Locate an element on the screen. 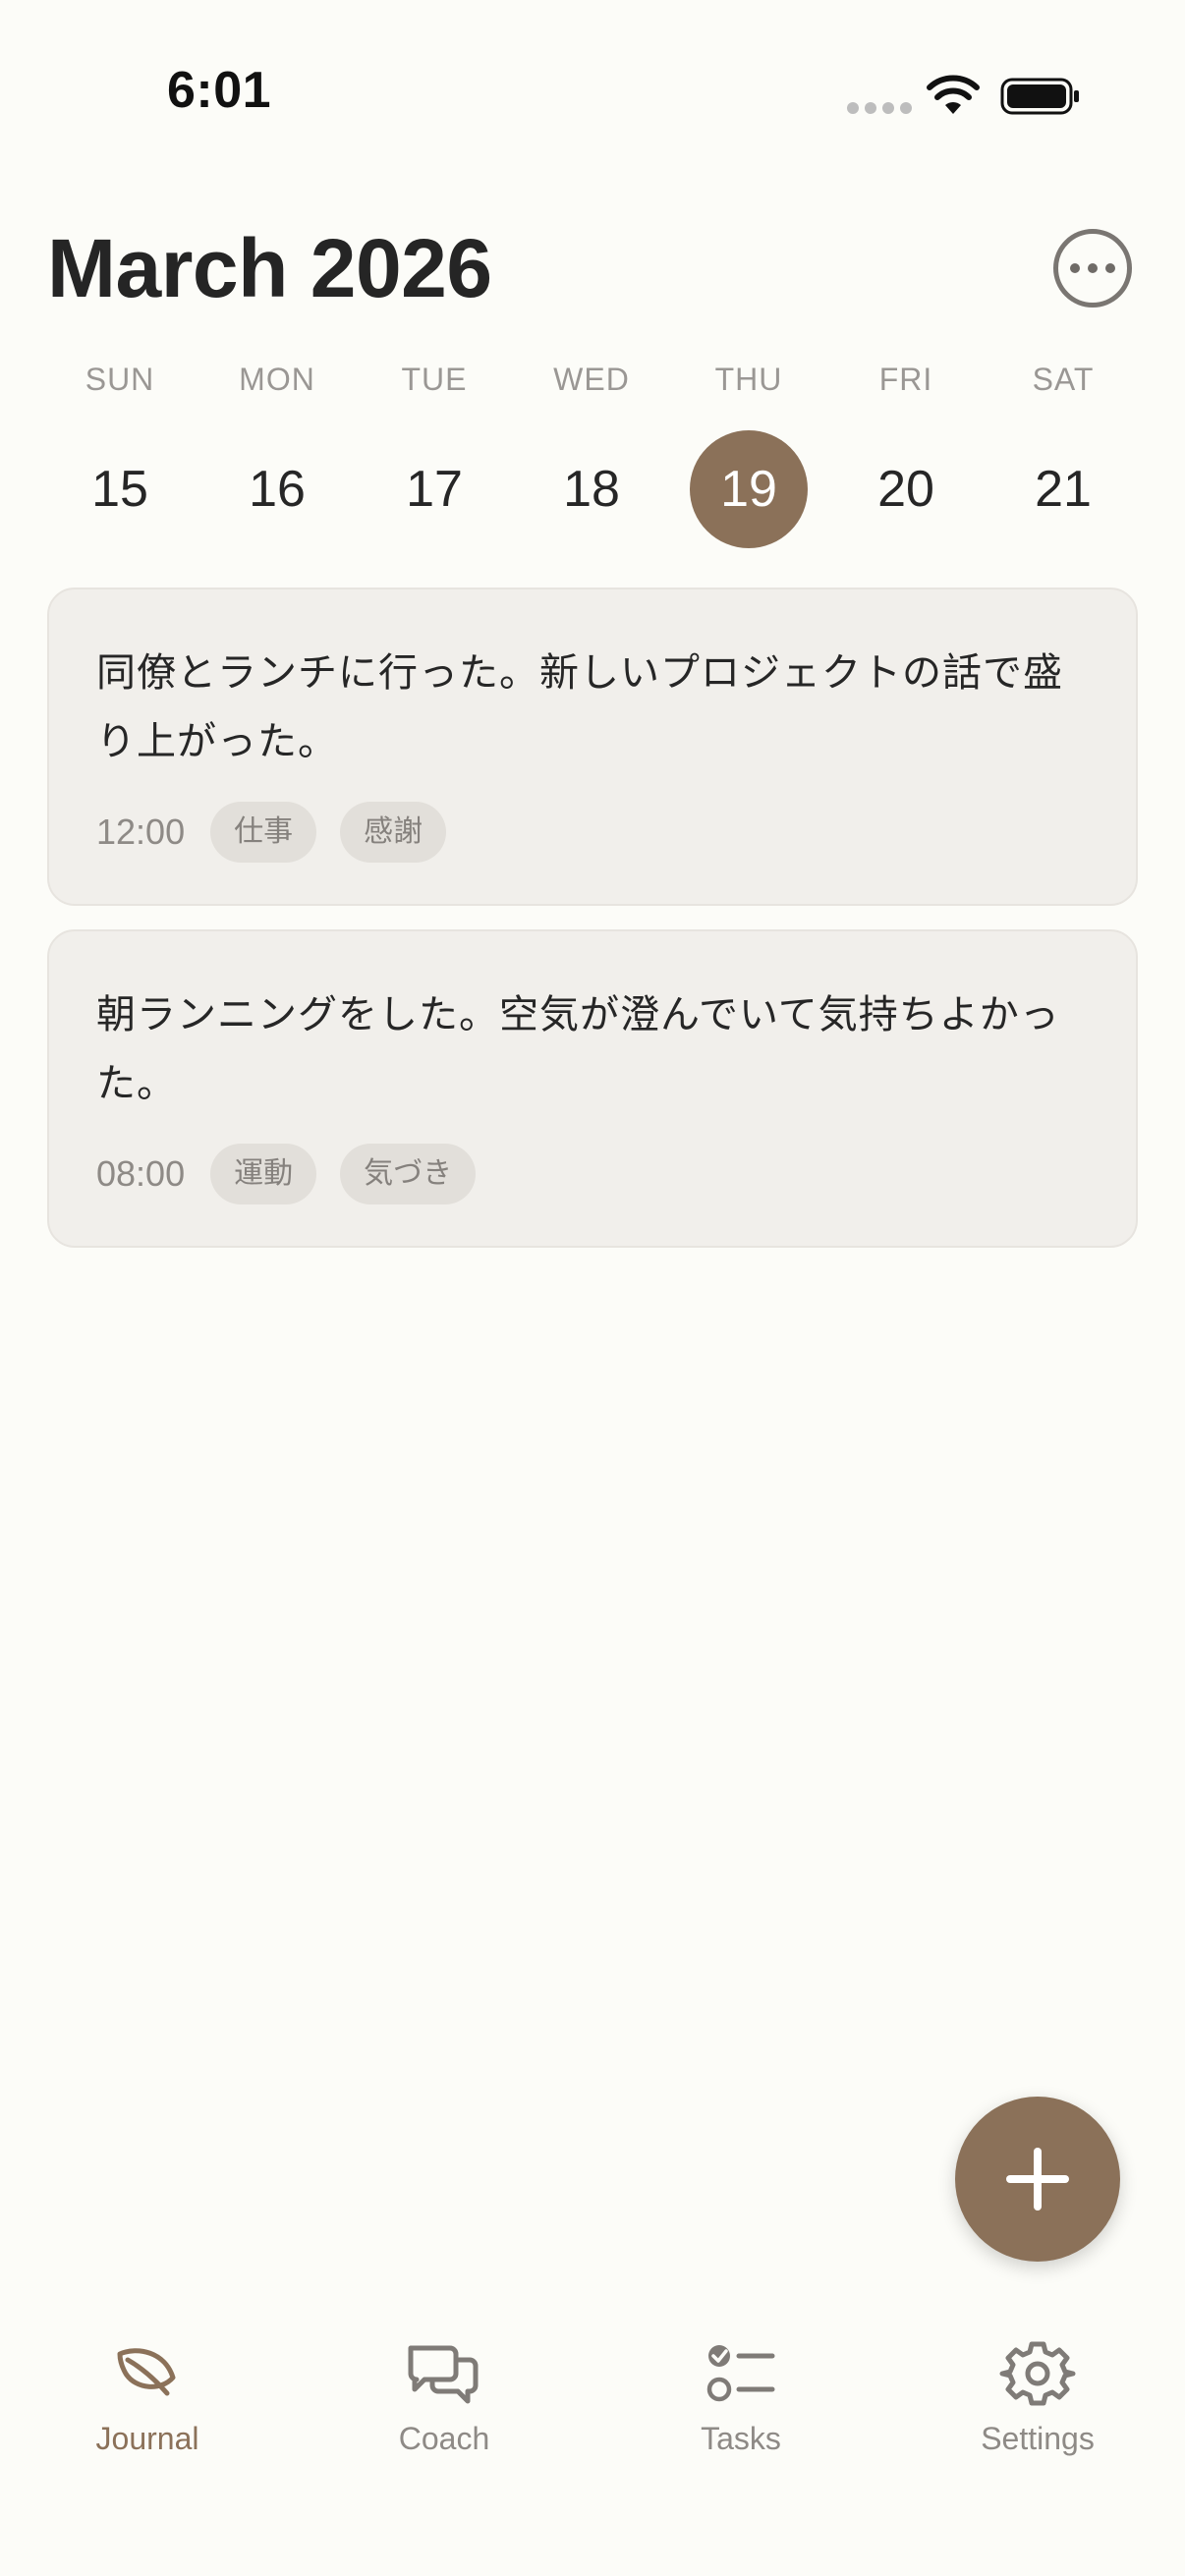 The width and height of the screenshot is (1185, 2576). tab-bar: Journal Coach Tasks Settings is located at coordinates (592, 2437).